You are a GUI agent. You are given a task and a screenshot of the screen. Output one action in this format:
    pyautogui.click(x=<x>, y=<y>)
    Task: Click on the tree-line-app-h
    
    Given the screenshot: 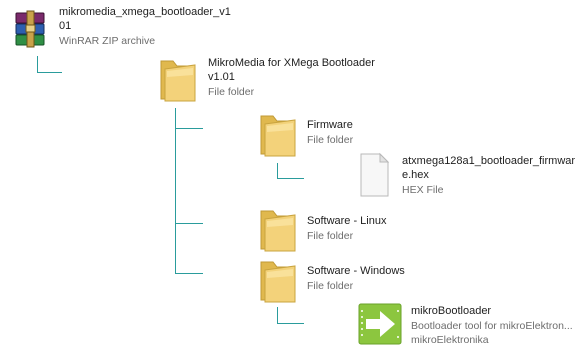 What is the action you would take?
    pyautogui.click(x=290, y=323)
    